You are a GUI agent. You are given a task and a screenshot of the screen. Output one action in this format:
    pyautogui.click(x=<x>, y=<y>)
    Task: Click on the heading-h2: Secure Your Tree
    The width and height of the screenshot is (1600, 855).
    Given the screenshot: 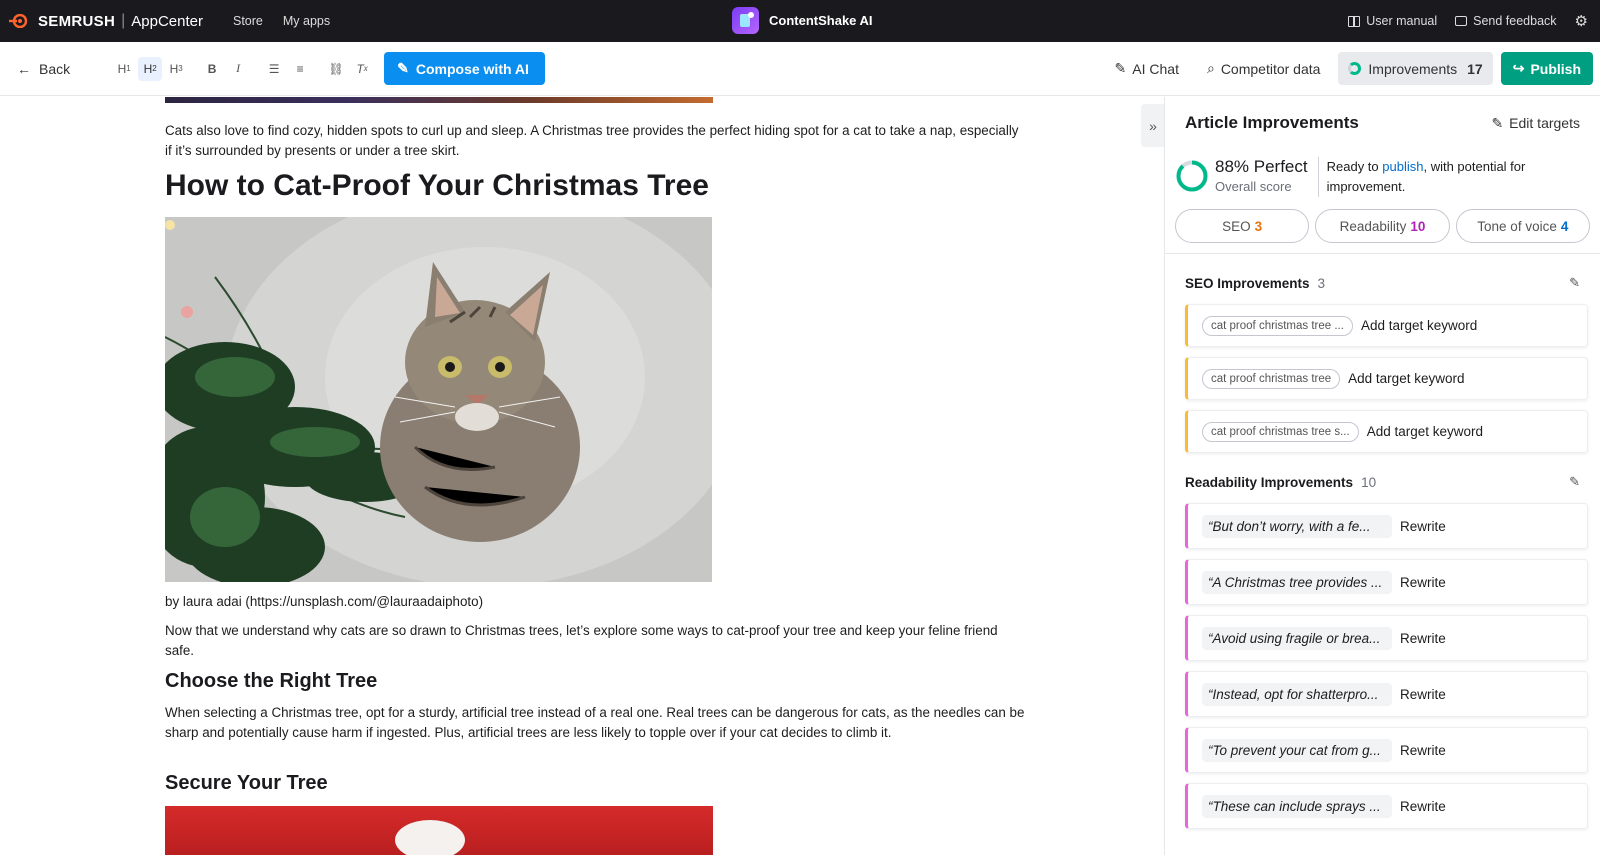 What is the action you would take?
    pyautogui.click(x=595, y=783)
    